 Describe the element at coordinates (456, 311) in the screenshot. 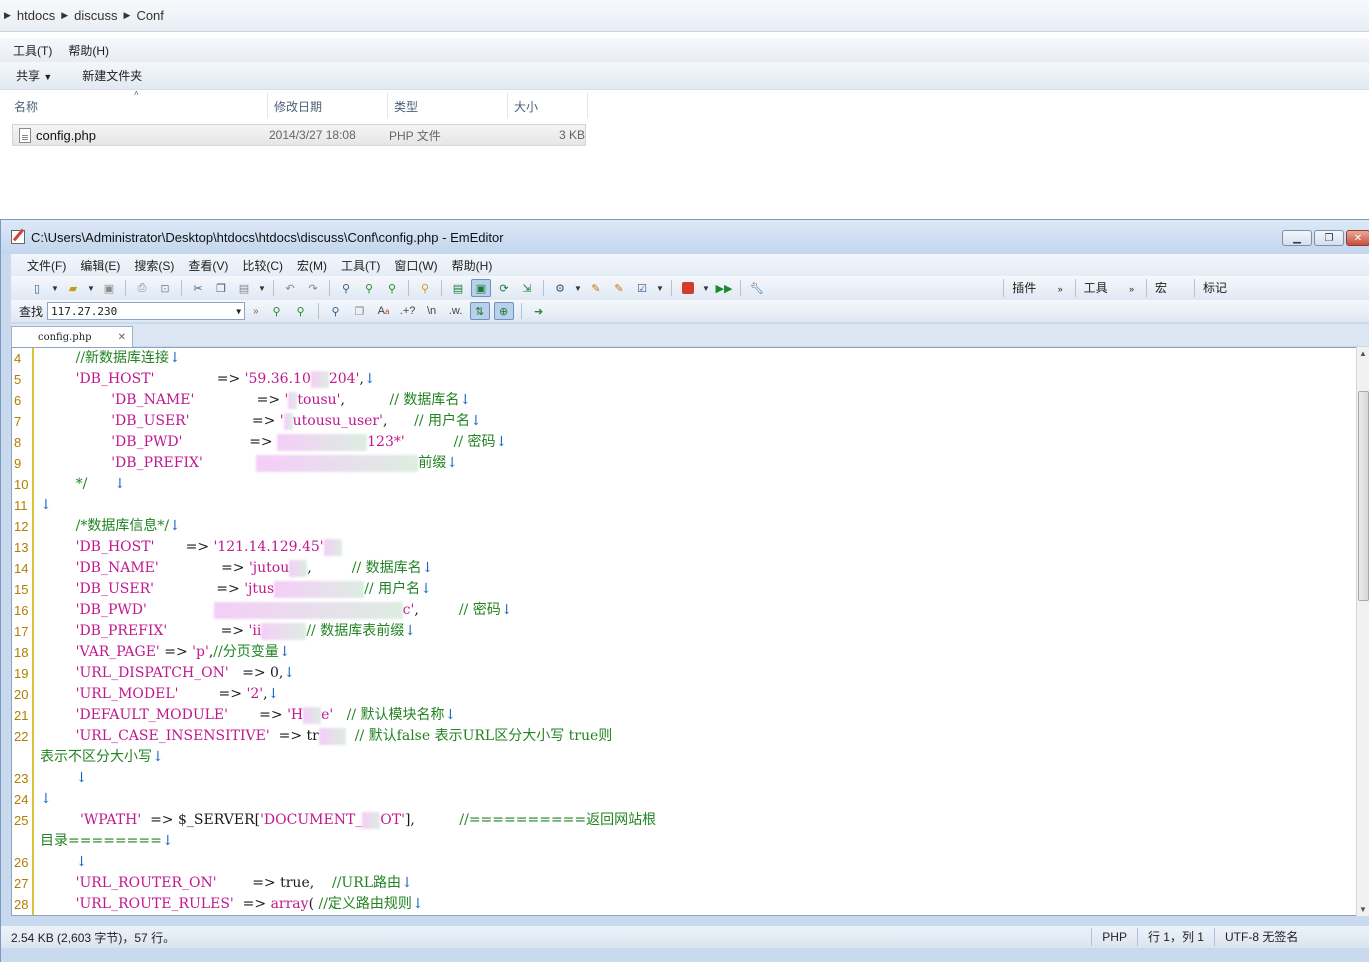

I see `whole-word-icon: .w.` at that location.